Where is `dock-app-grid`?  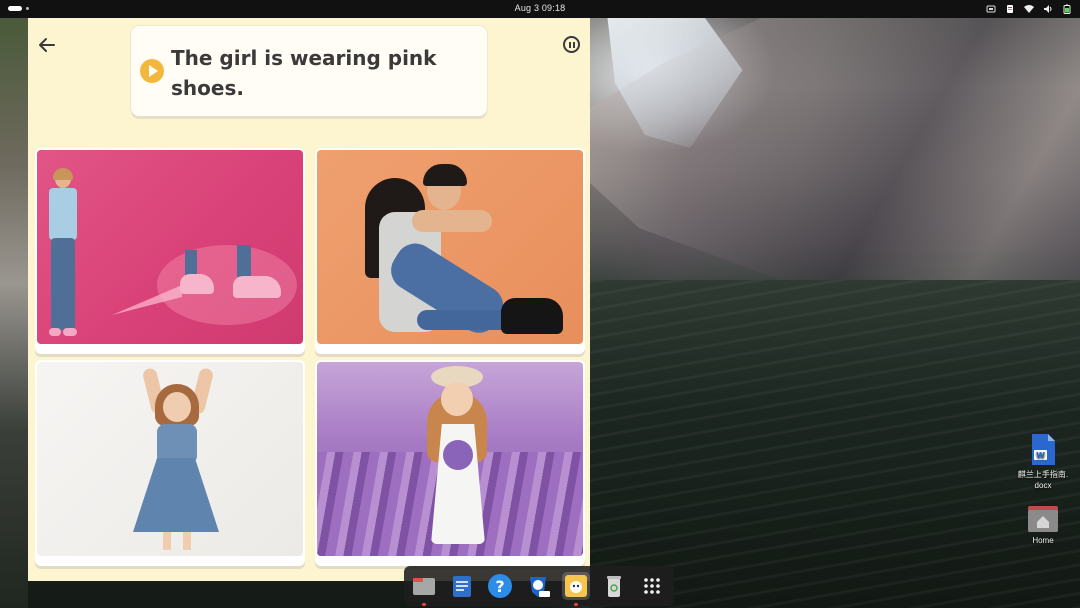 dock-app-grid is located at coordinates (652, 586).